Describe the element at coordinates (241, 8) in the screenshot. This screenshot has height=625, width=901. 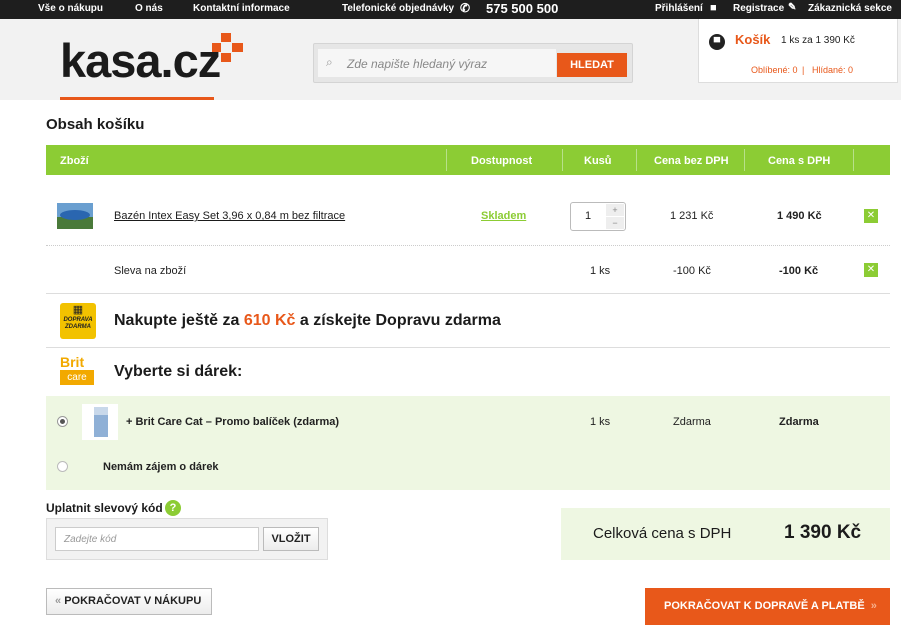
I see `nav-link-contact: Kontaktní informace` at that location.